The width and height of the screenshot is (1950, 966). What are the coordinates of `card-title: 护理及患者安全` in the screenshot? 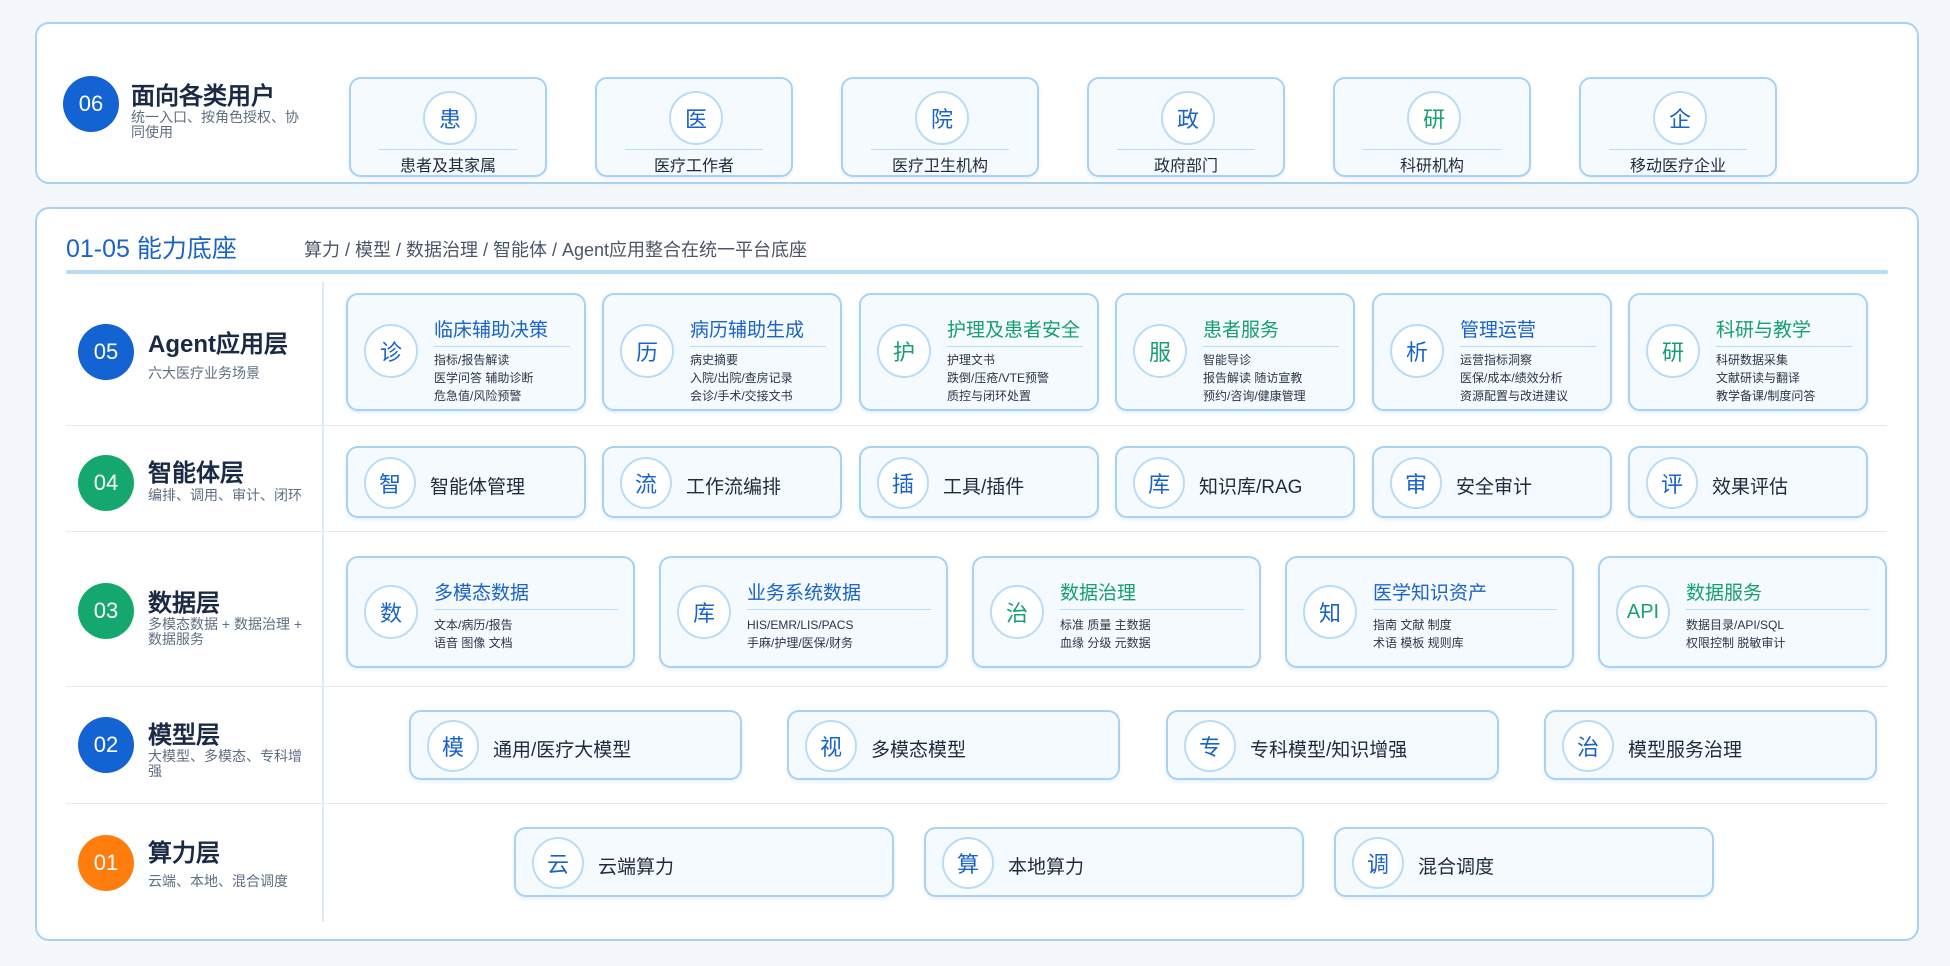 It's located at (1014, 330).